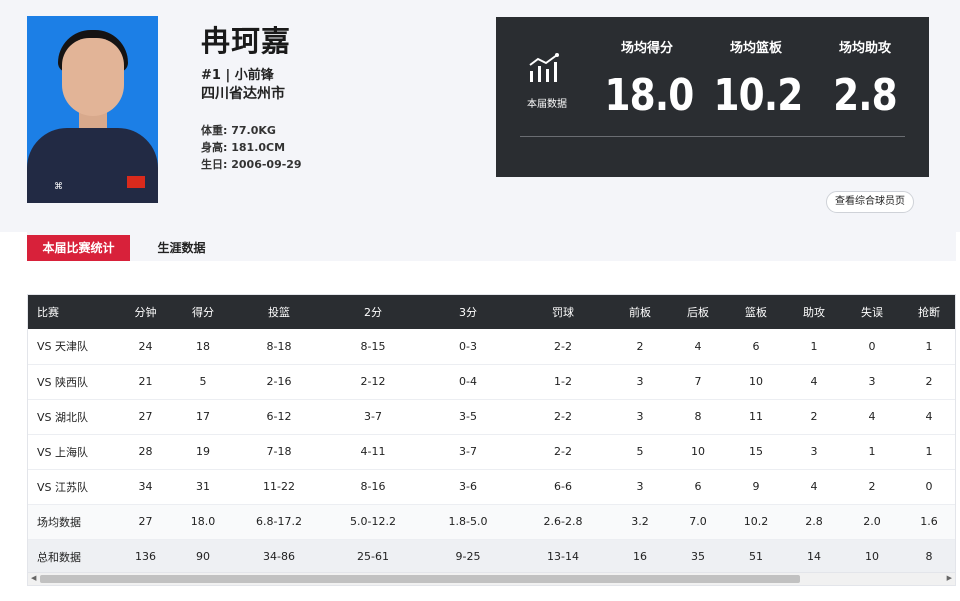 This screenshot has width=960, height=601. Describe the element at coordinates (949, 578) in the screenshot. I see `scroll-right-icon: ▶` at that location.